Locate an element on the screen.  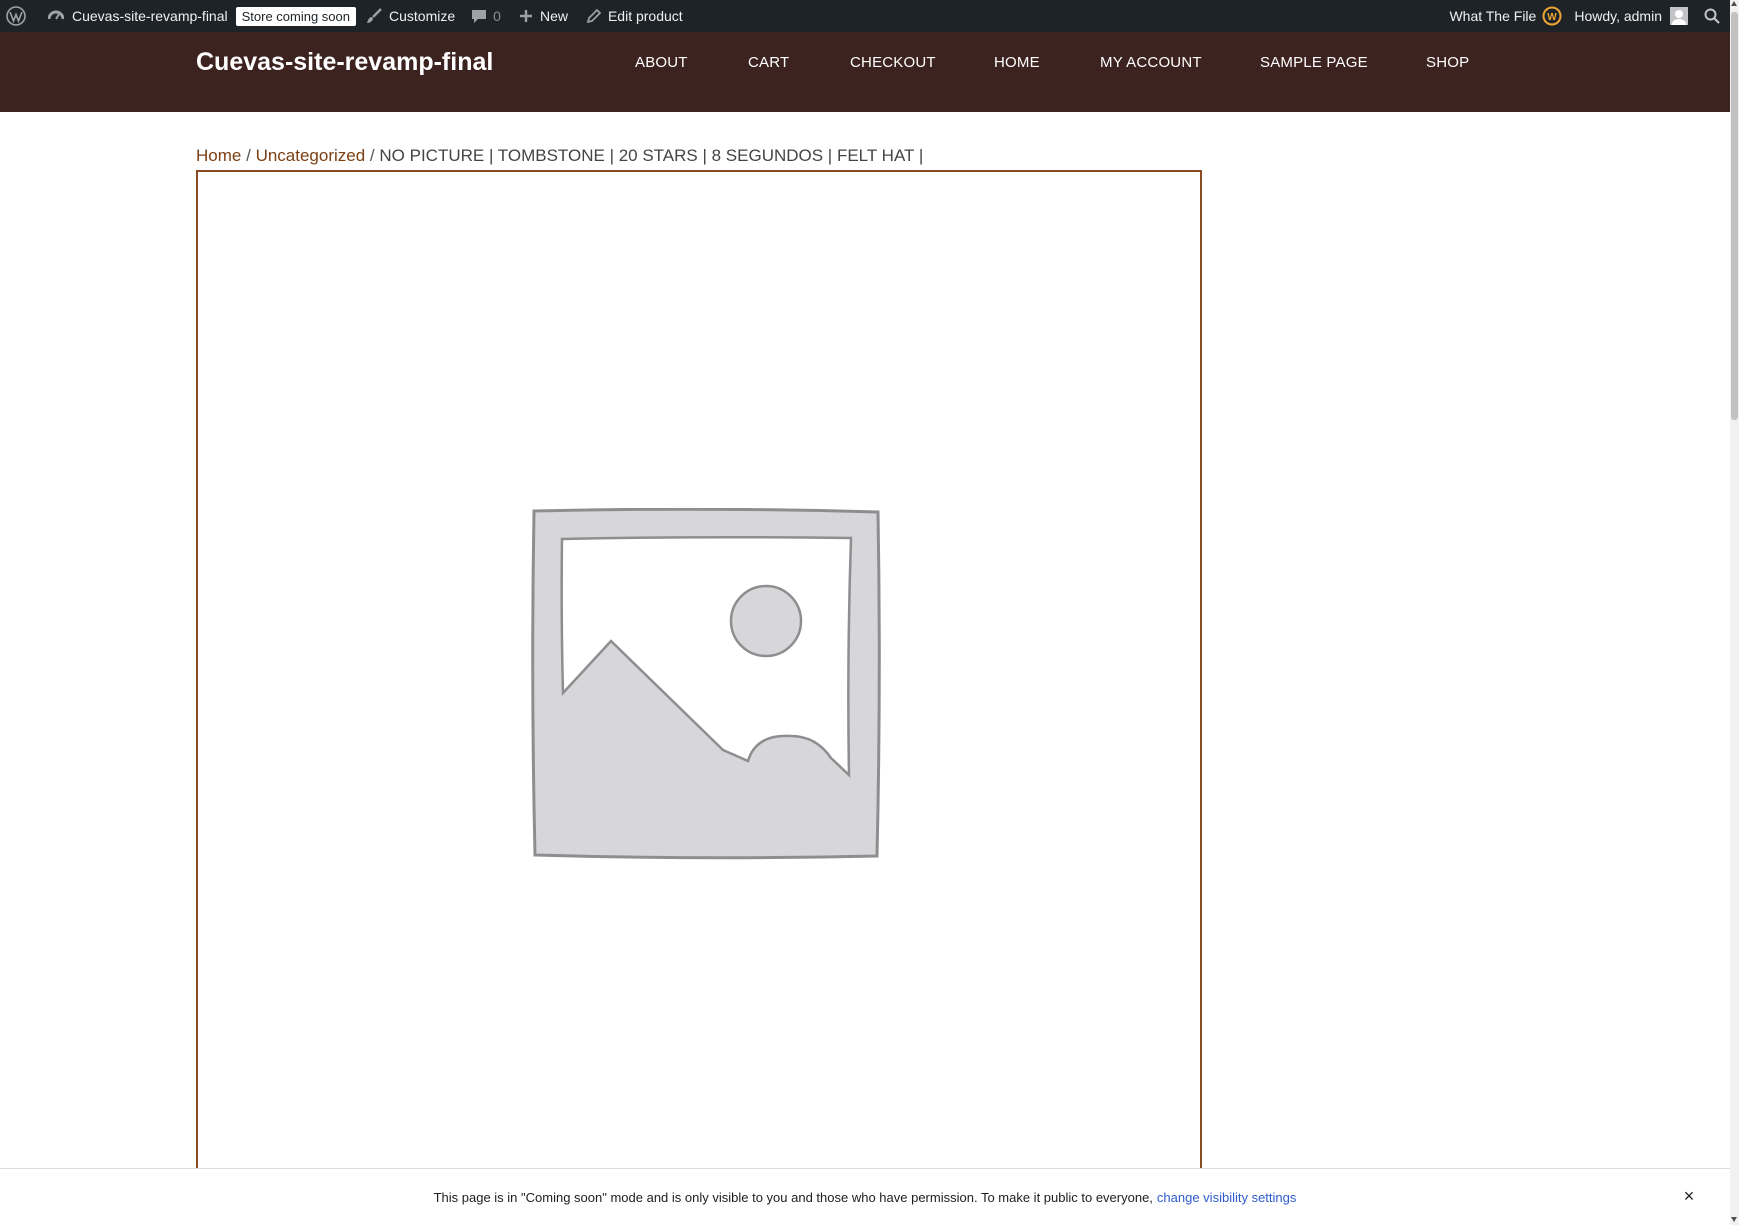
site-name-label: Cuevas-site-revamp-final is located at coordinates (150, 16).